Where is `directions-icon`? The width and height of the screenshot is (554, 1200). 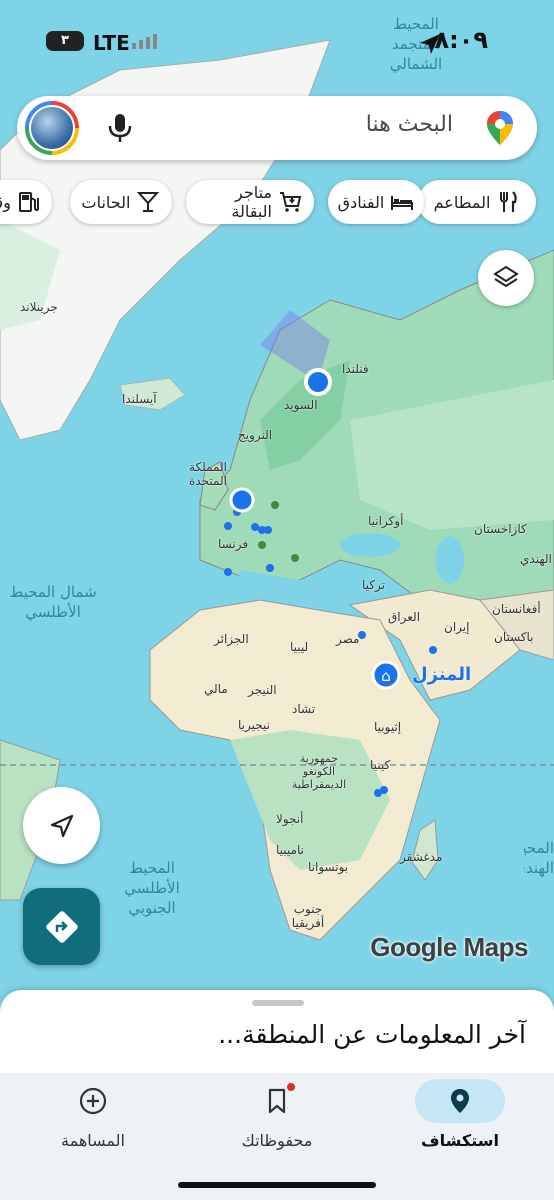 directions-icon is located at coordinates (62, 927).